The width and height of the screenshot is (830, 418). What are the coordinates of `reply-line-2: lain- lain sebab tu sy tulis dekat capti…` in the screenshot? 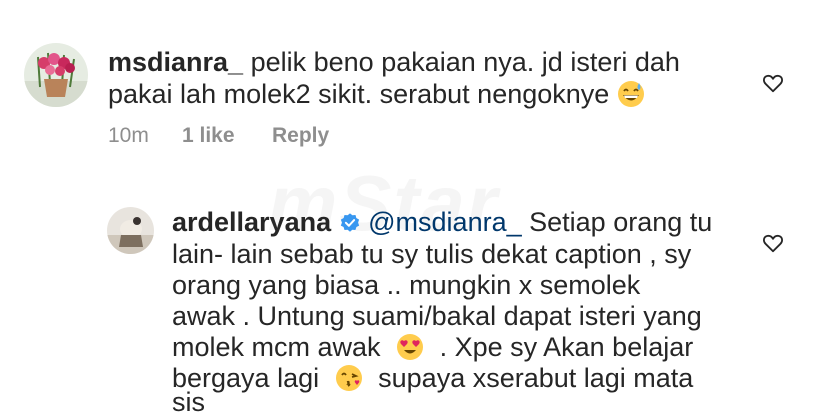 It's located at (432, 254).